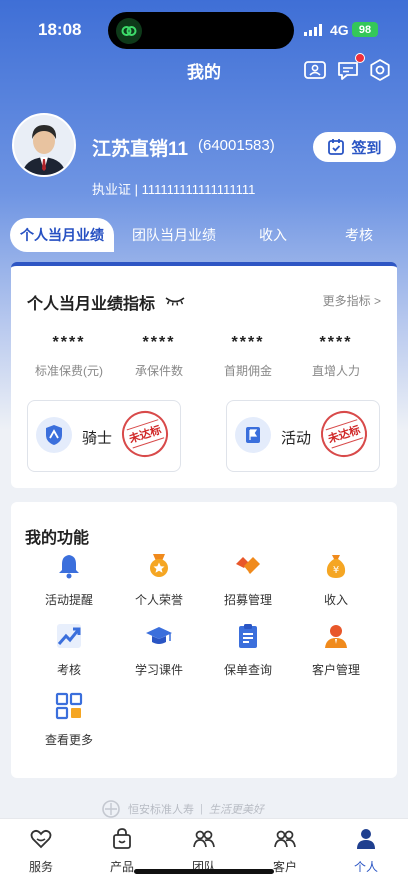 Image resolution: width=408 pixels, height=883 pixels. Describe the element at coordinates (129, 31) in the screenshot. I see `link-icon` at that location.